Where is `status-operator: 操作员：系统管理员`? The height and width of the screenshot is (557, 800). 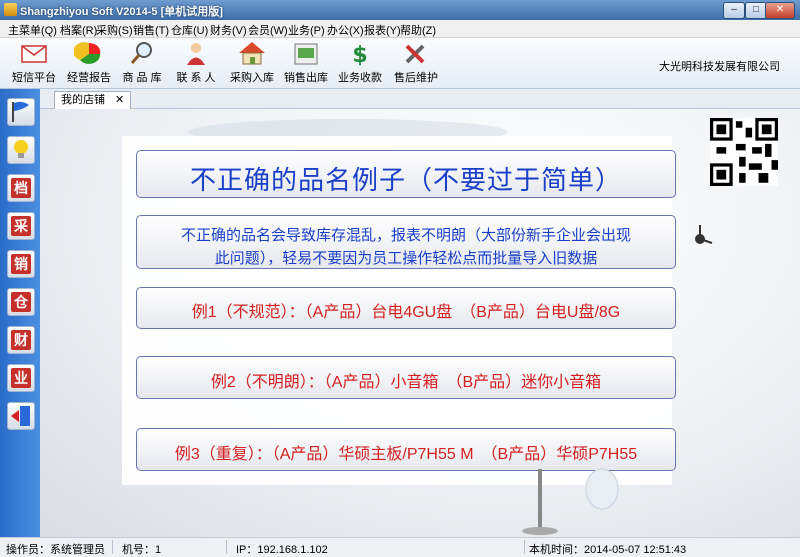
status-operator: 操作员：系统管理员 is located at coordinates (55, 550).